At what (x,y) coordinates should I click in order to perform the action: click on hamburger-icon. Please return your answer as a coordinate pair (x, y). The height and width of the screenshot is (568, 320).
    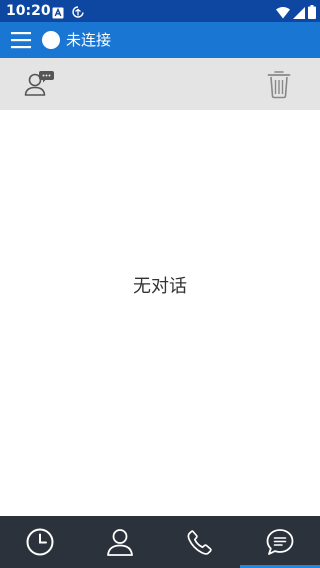
    Looking at the image, I should click on (21, 40).